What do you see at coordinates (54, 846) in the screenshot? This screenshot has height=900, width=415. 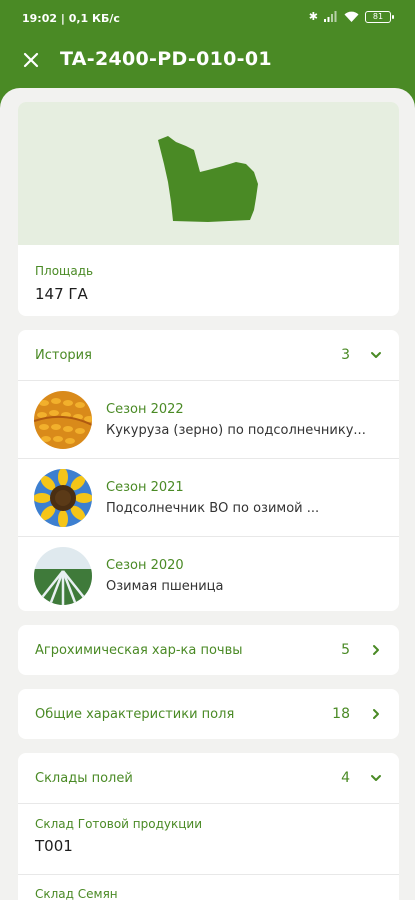 I see `warehouse-value: T001` at bounding box center [54, 846].